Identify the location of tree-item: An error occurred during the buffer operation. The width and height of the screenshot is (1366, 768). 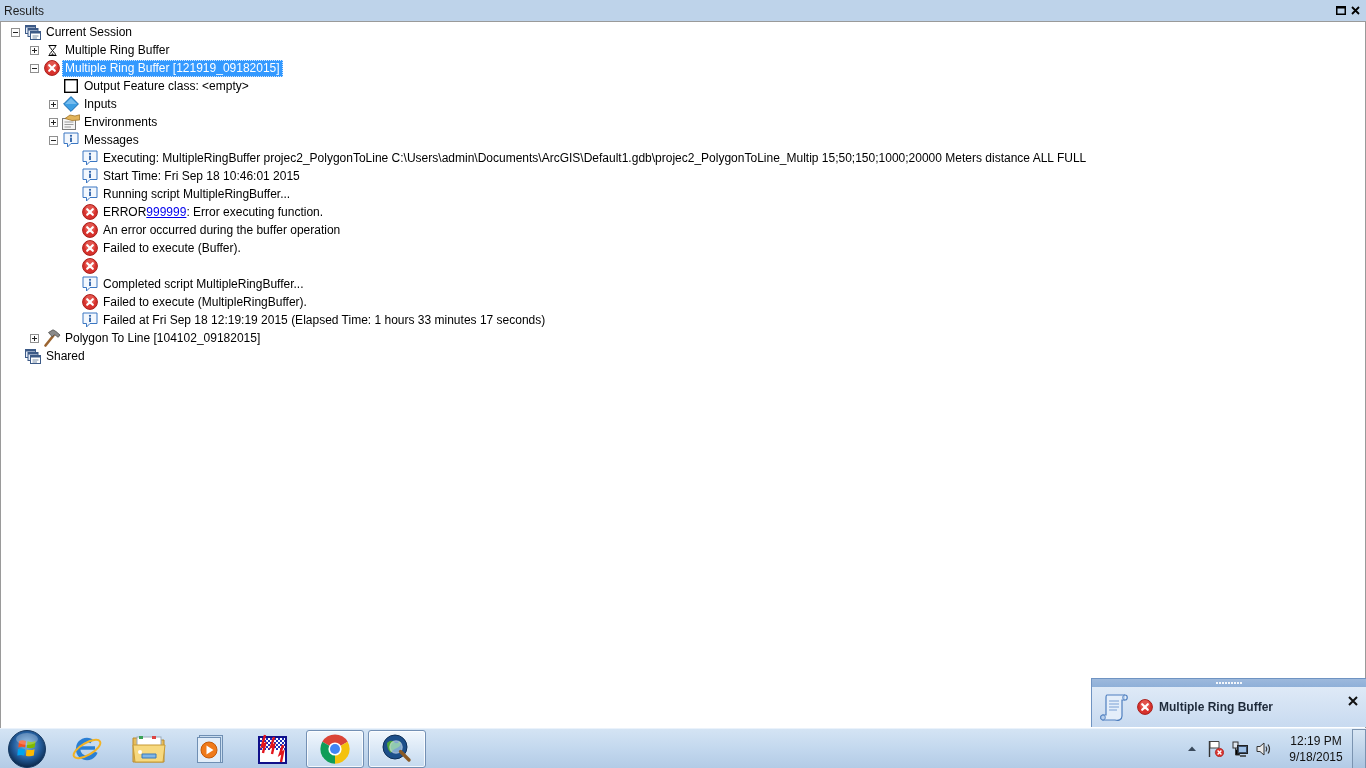
(222, 230).